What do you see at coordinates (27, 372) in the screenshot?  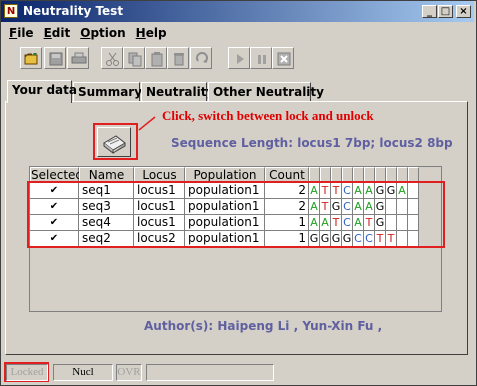 I see `lock-status: Locked` at bounding box center [27, 372].